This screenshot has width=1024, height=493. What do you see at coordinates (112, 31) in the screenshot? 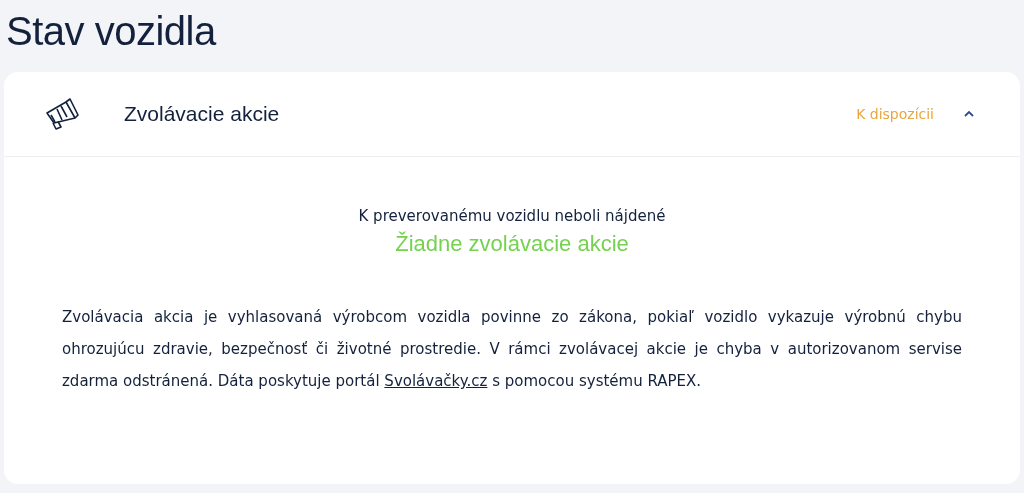
I see `page-title: Stav vozidla` at bounding box center [112, 31].